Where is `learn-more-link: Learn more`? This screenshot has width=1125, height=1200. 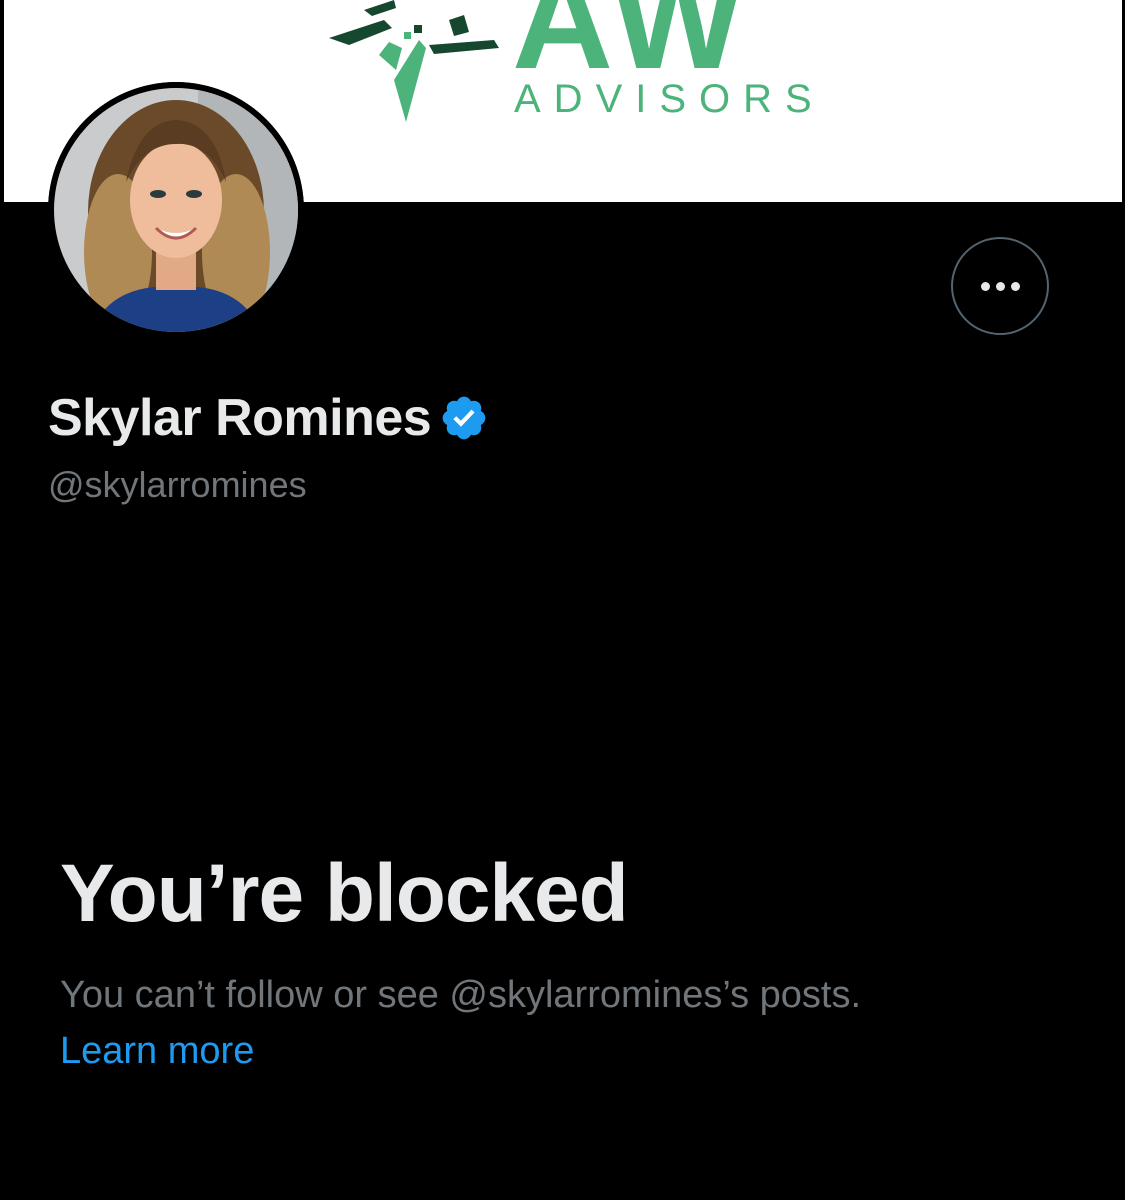 learn-more-link: Learn more is located at coordinates (157, 1051).